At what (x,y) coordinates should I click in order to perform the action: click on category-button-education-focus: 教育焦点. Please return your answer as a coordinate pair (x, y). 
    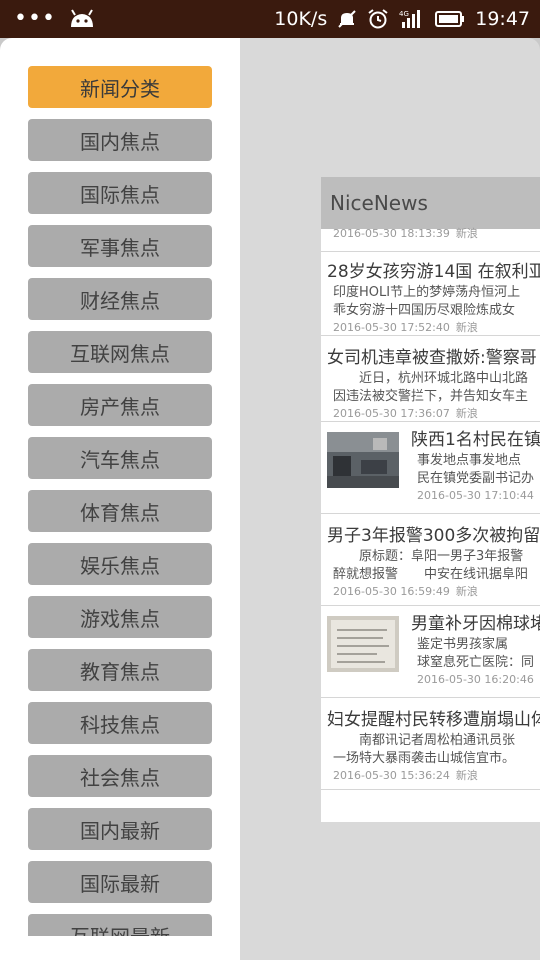
    Looking at the image, I should click on (120, 670).